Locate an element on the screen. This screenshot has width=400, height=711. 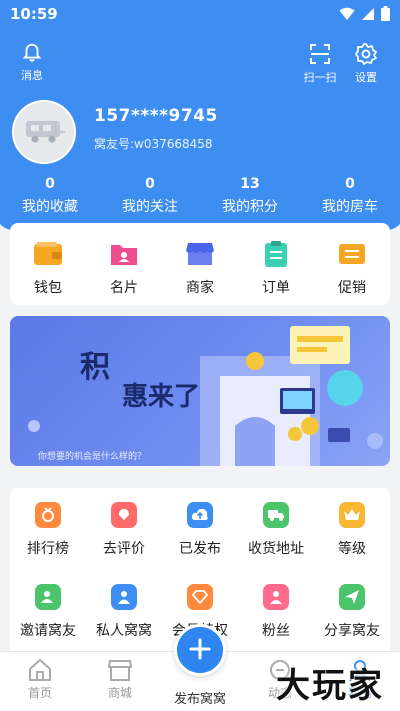
quick-item-shop: 商家 is located at coordinates (200, 271).